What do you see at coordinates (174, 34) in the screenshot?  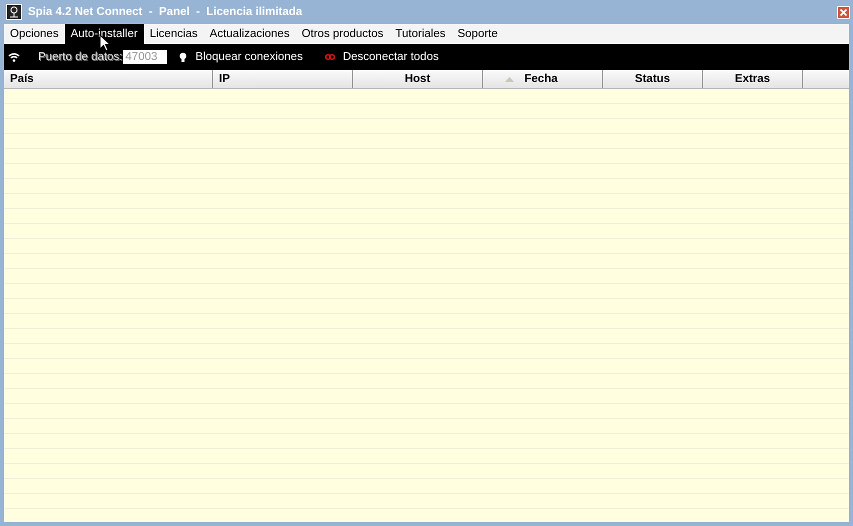 I see `menu-item: Licencias` at bounding box center [174, 34].